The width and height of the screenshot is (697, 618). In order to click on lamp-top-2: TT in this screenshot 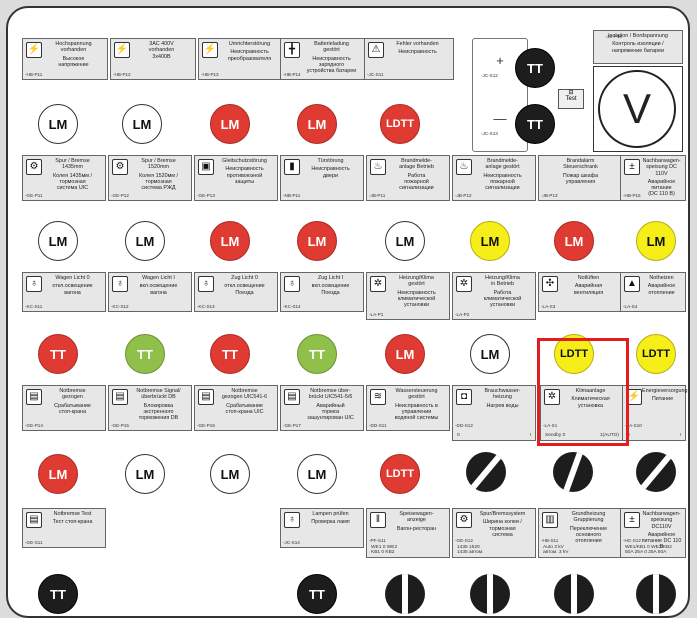, I will do `click(535, 124)`.